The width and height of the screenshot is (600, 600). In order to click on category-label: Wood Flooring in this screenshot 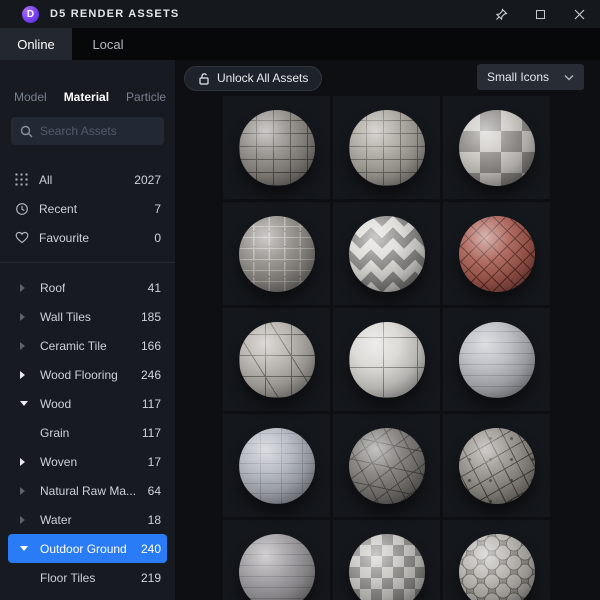, I will do `click(79, 374)`.